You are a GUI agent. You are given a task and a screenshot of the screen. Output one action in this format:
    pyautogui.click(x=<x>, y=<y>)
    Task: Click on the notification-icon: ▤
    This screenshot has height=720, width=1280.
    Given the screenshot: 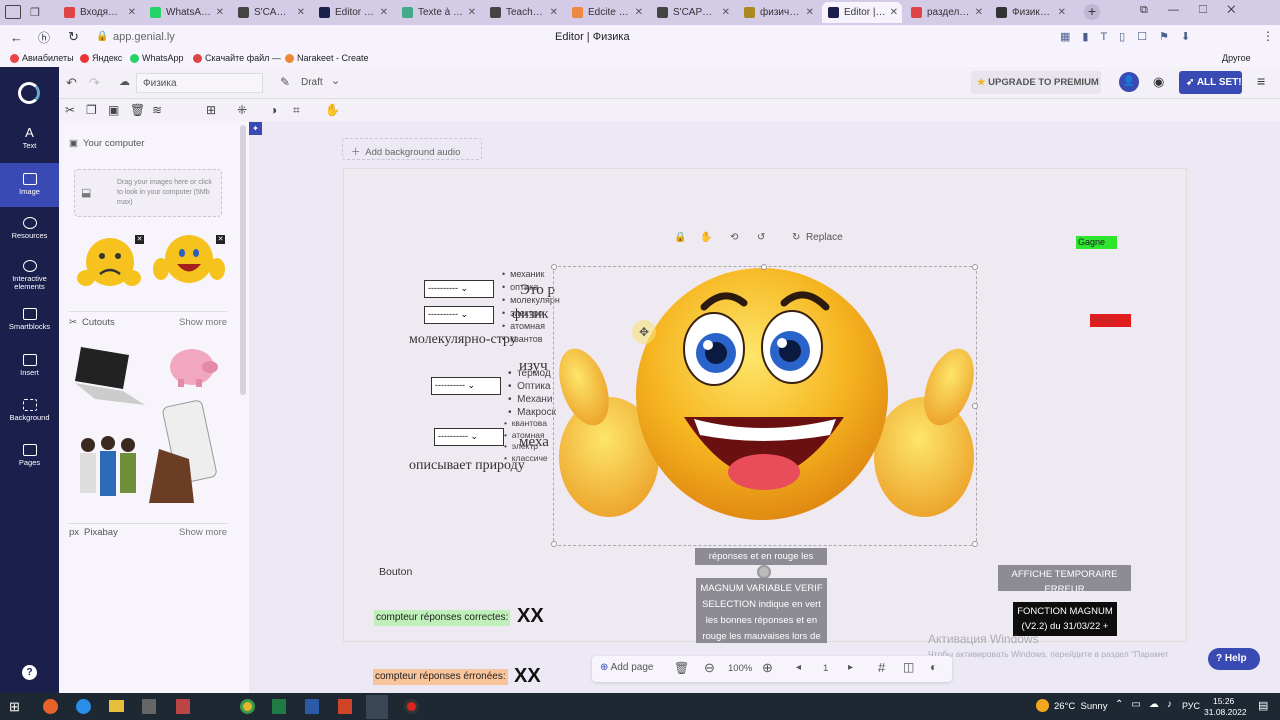 What is the action you would take?
    pyautogui.click(x=1263, y=705)
    